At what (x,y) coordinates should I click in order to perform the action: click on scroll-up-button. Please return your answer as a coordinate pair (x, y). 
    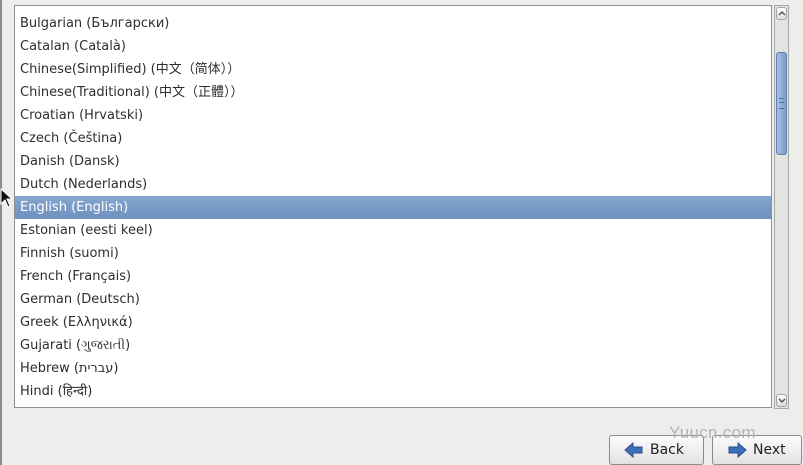
    Looking at the image, I should click on (781, 13).